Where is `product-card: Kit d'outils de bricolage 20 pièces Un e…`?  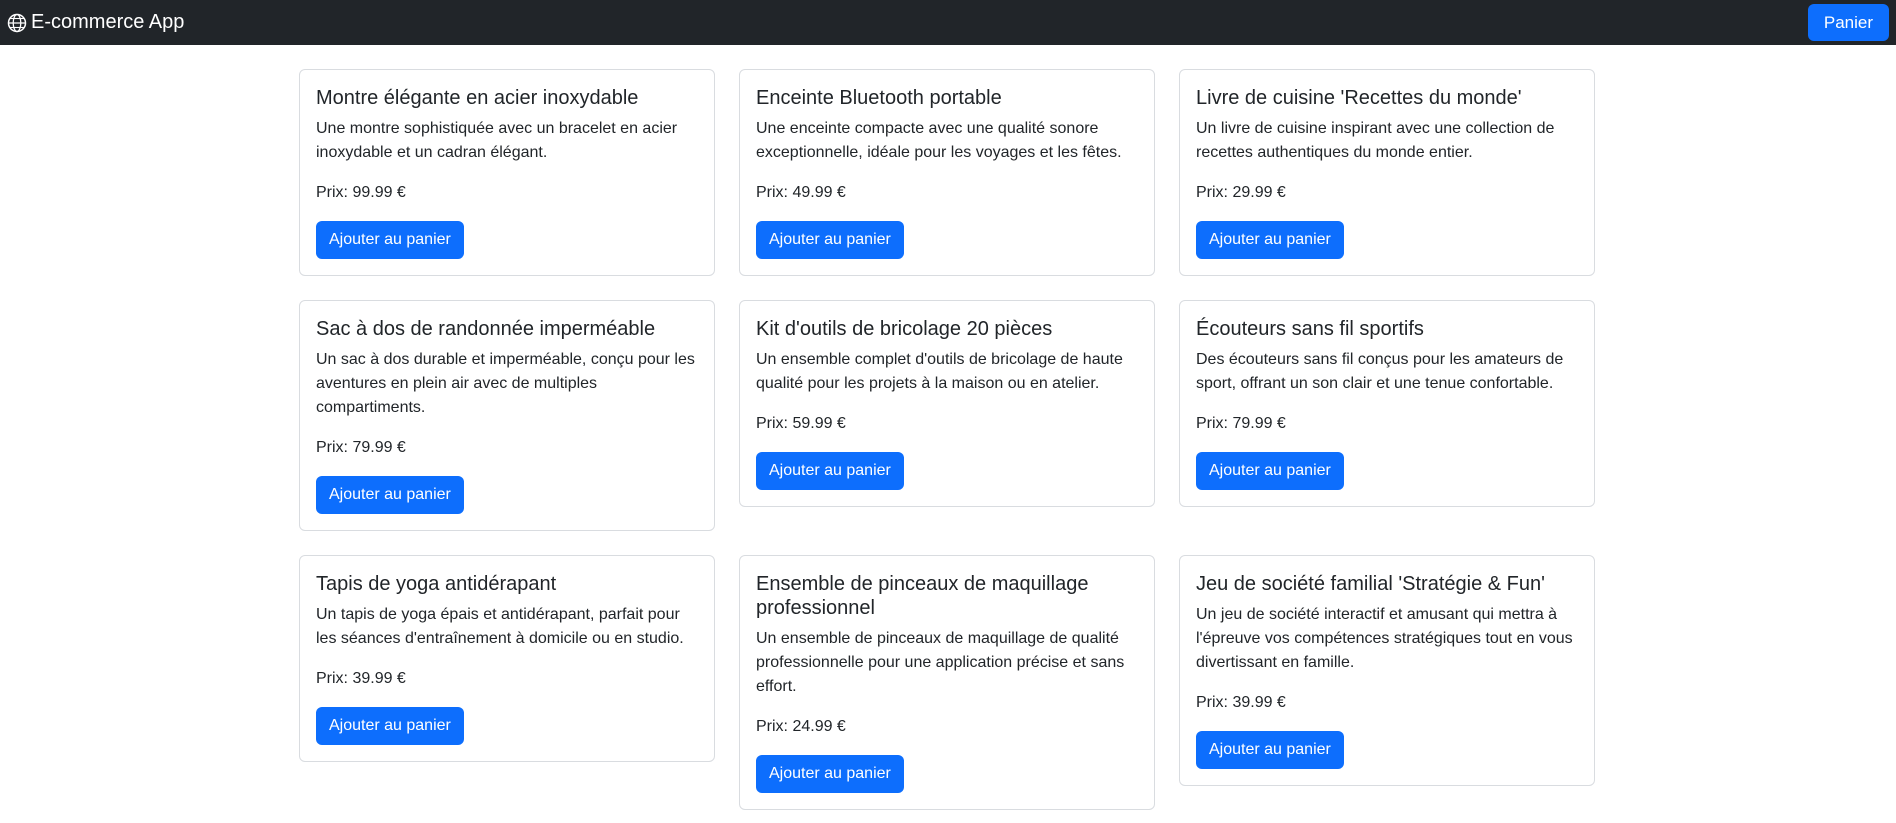 product-card: Kit d'outils de bricolage 20 pièces Un e… is located at coordinates (947, 403).